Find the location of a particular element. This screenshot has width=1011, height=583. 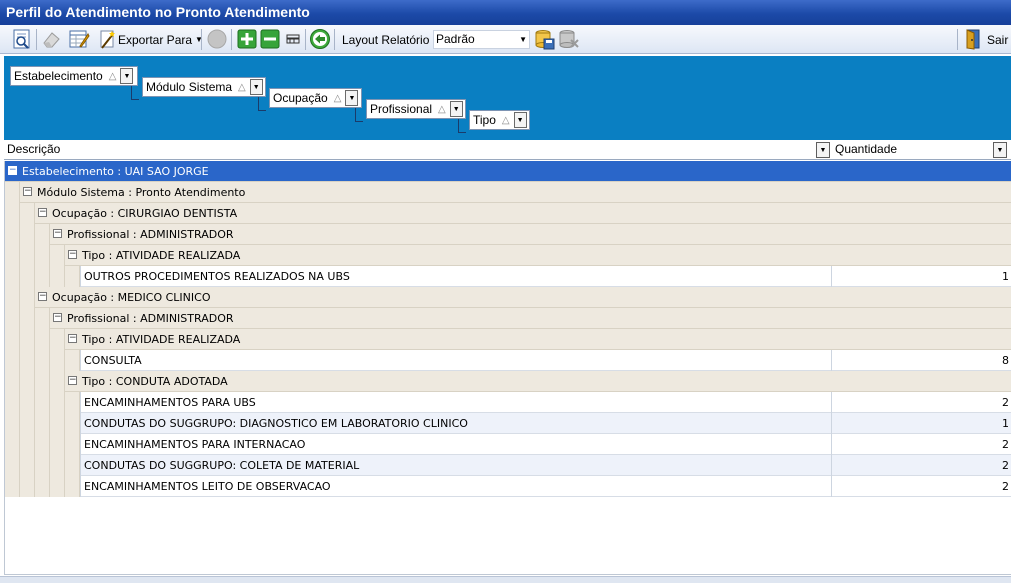

group-chip-label: Tipo is located at coordinates (484, 120).